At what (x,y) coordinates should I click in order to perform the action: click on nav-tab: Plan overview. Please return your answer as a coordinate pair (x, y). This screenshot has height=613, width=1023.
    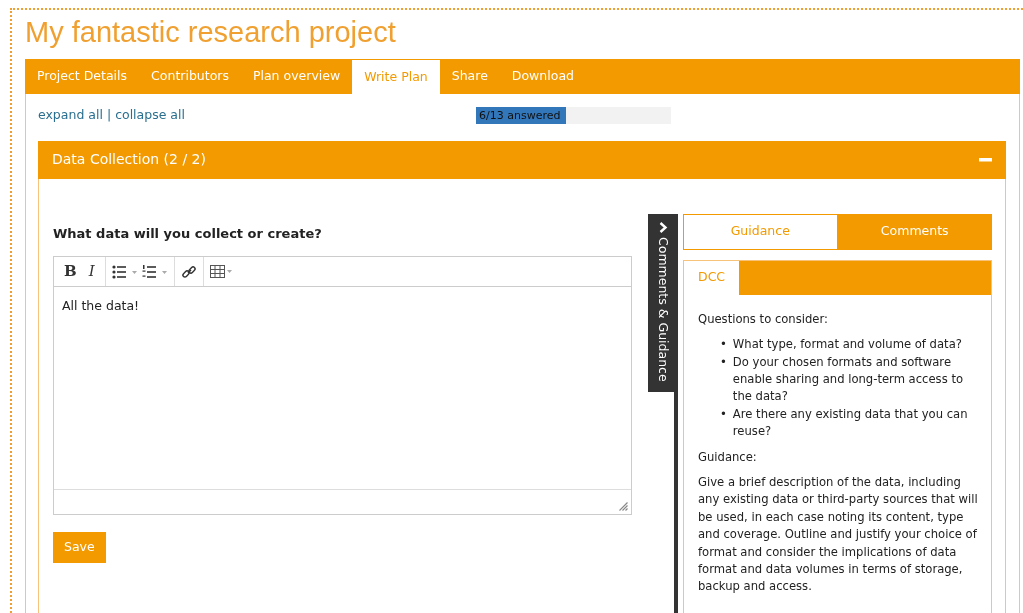
    Looking at the image, I should click on (296, 76).